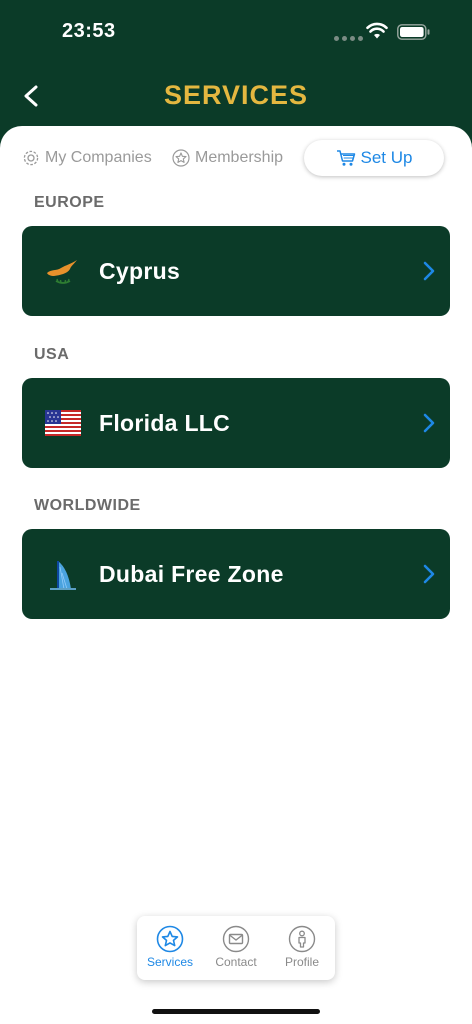  What do you see at coordinates (87, 505) in the screenshot?
I see `section-label-worldwide: WORLDWIDE` at bounding box center [87, 505].